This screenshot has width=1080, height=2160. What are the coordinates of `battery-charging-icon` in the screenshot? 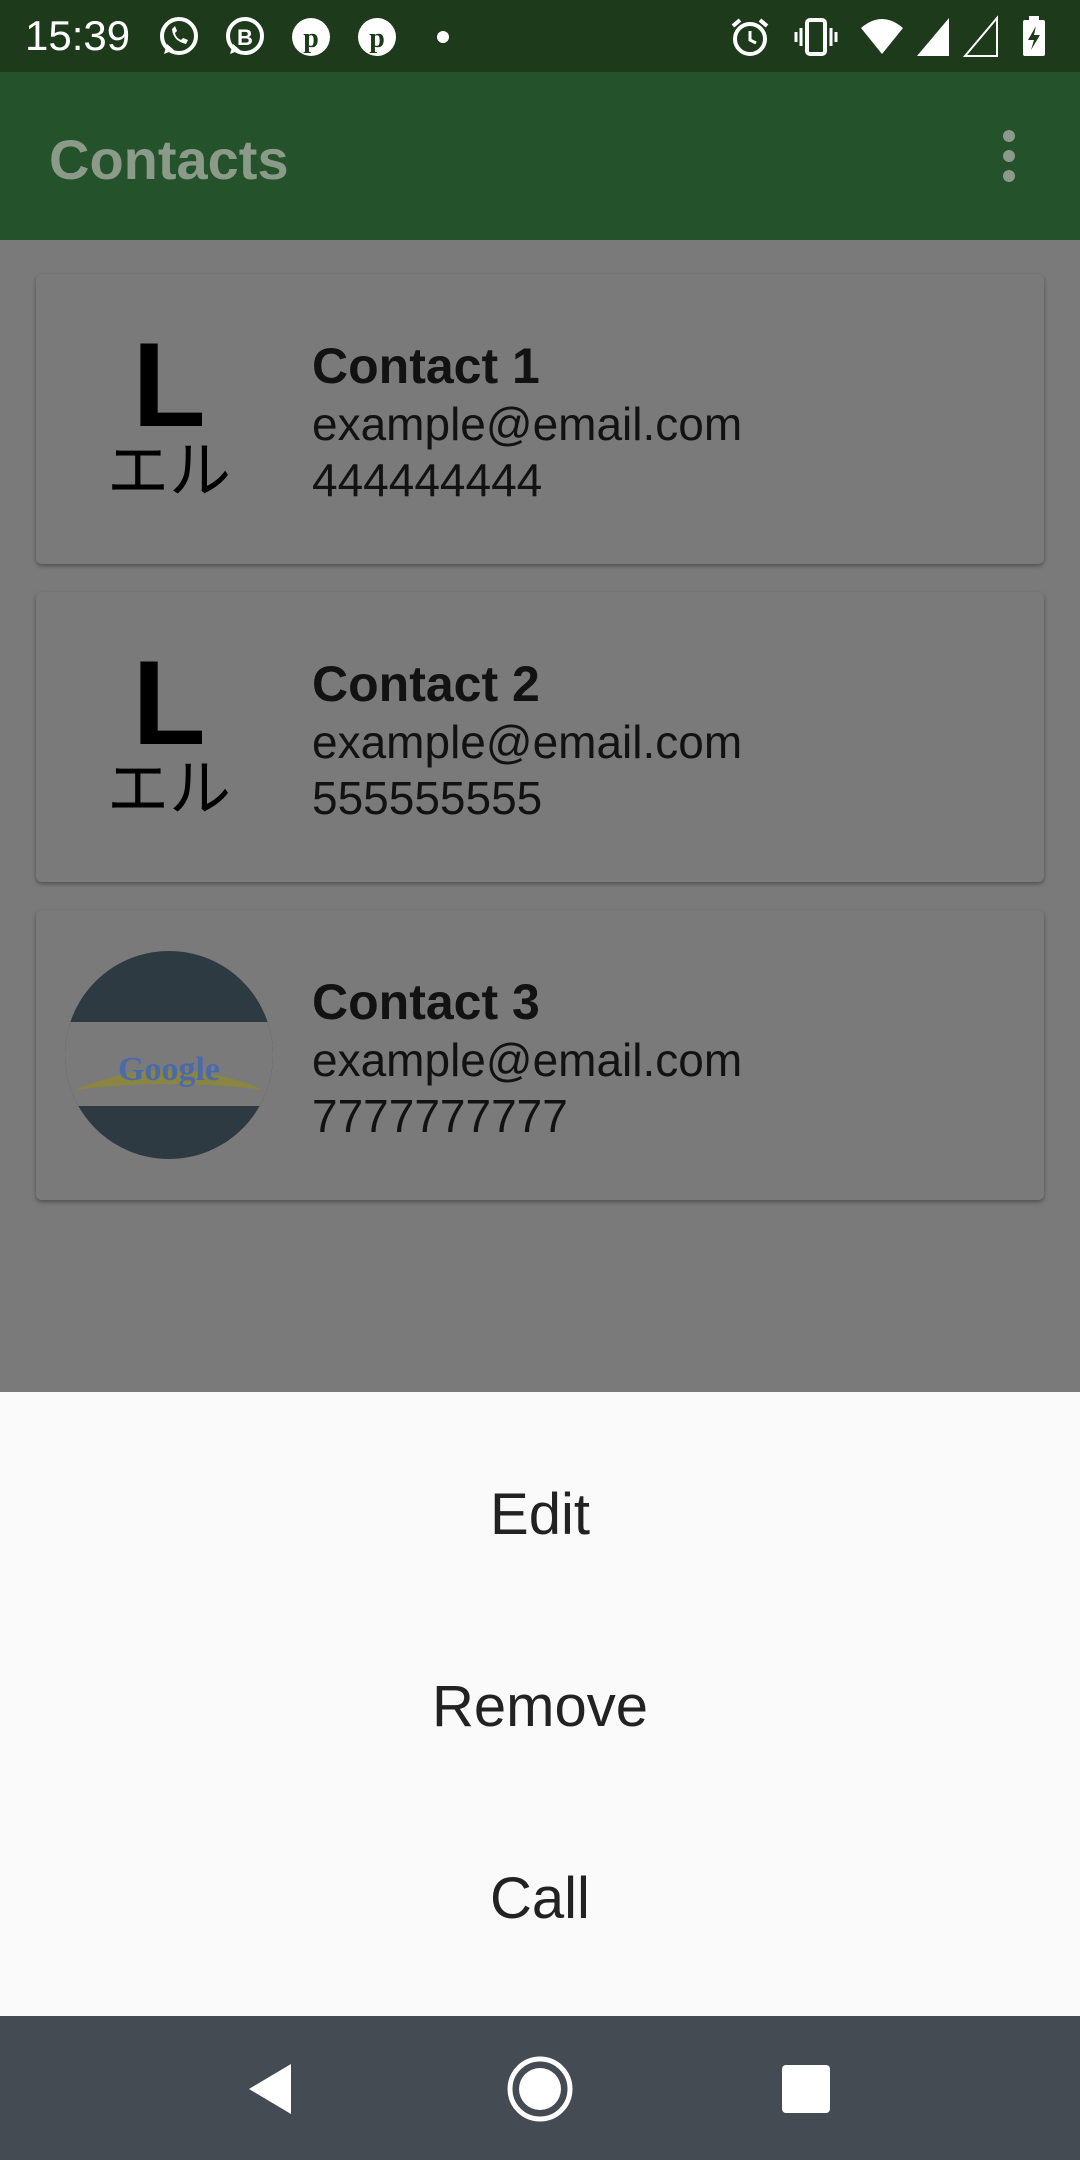 It's located at (1034, 36).